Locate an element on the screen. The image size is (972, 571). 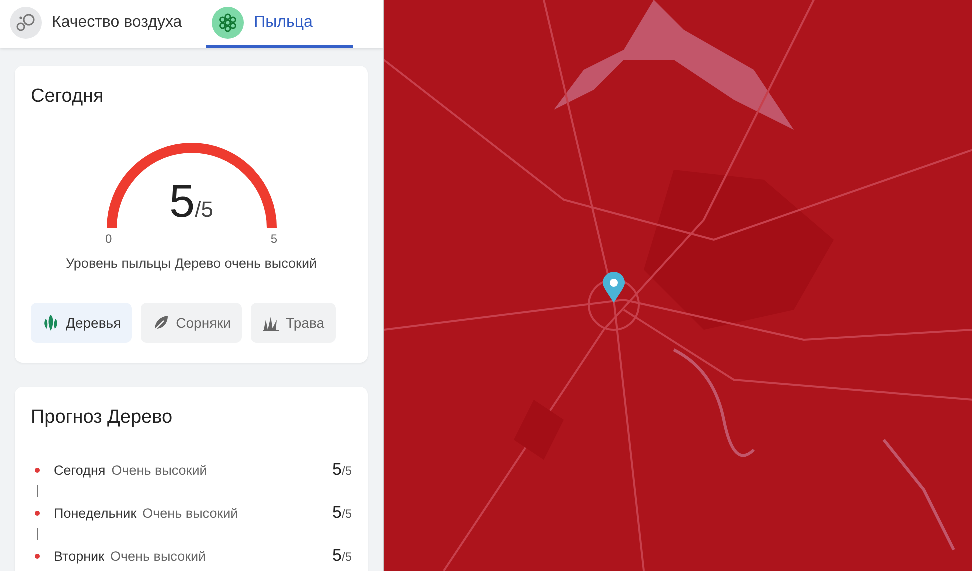
day-name: Понедельник is located at coordinates (95, 513).